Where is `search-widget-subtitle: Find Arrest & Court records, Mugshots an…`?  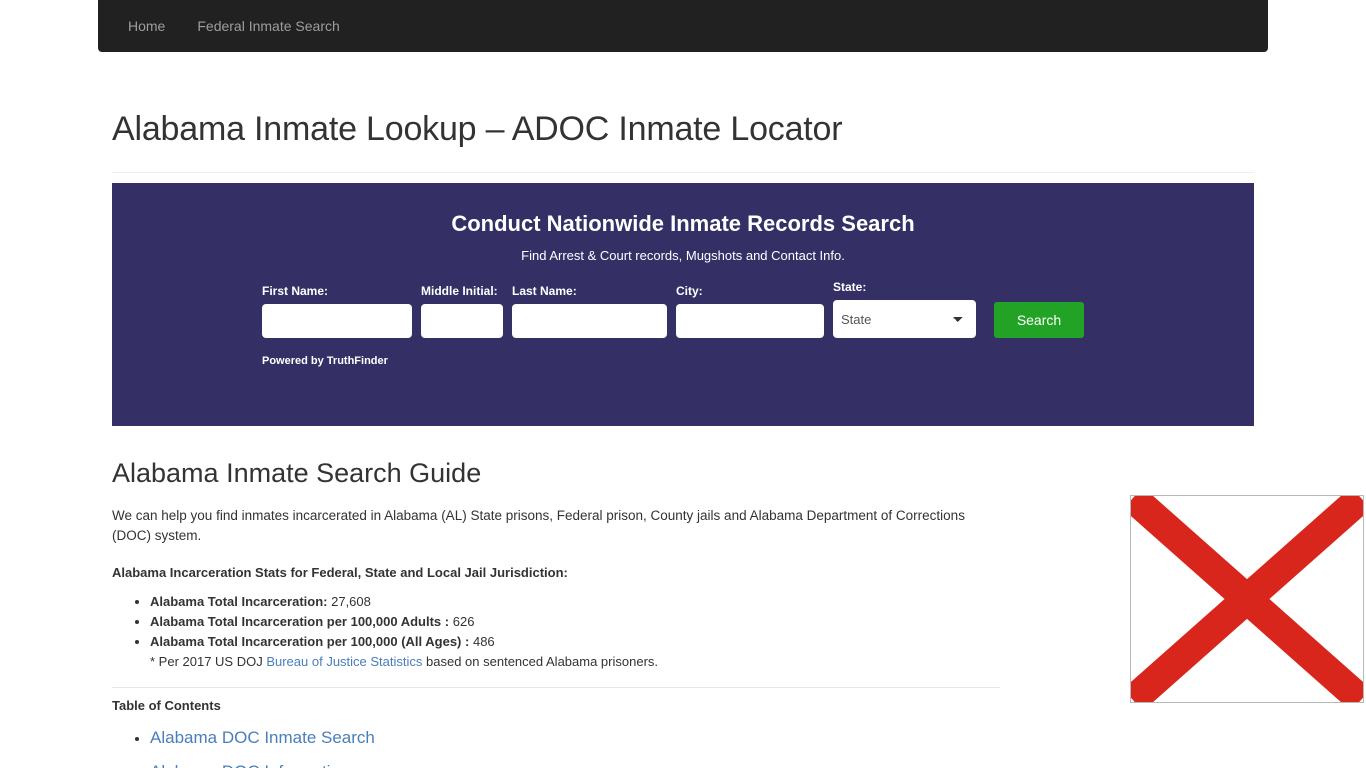
search-widget-subtitle: Find Arrest & Court records, Mugshots an… is located at coordinates (683, 255).